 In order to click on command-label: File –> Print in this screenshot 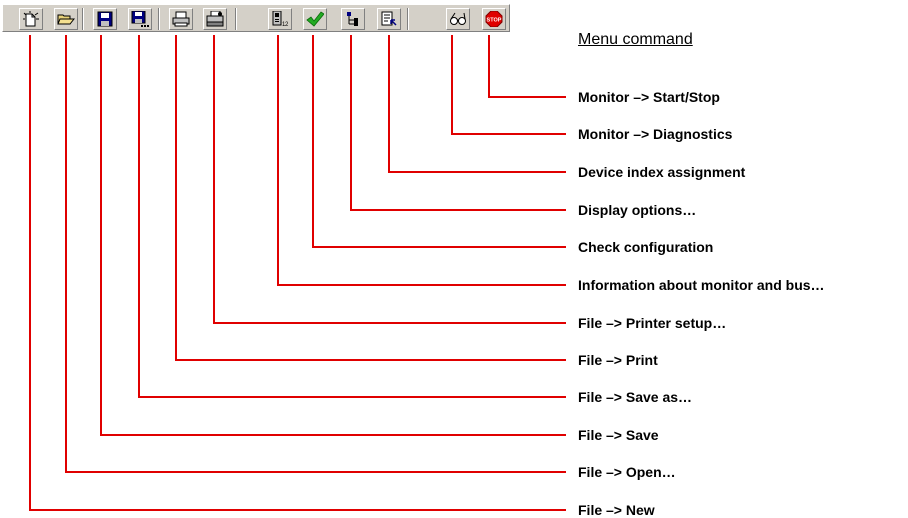, I will do `click(618, 360)`.